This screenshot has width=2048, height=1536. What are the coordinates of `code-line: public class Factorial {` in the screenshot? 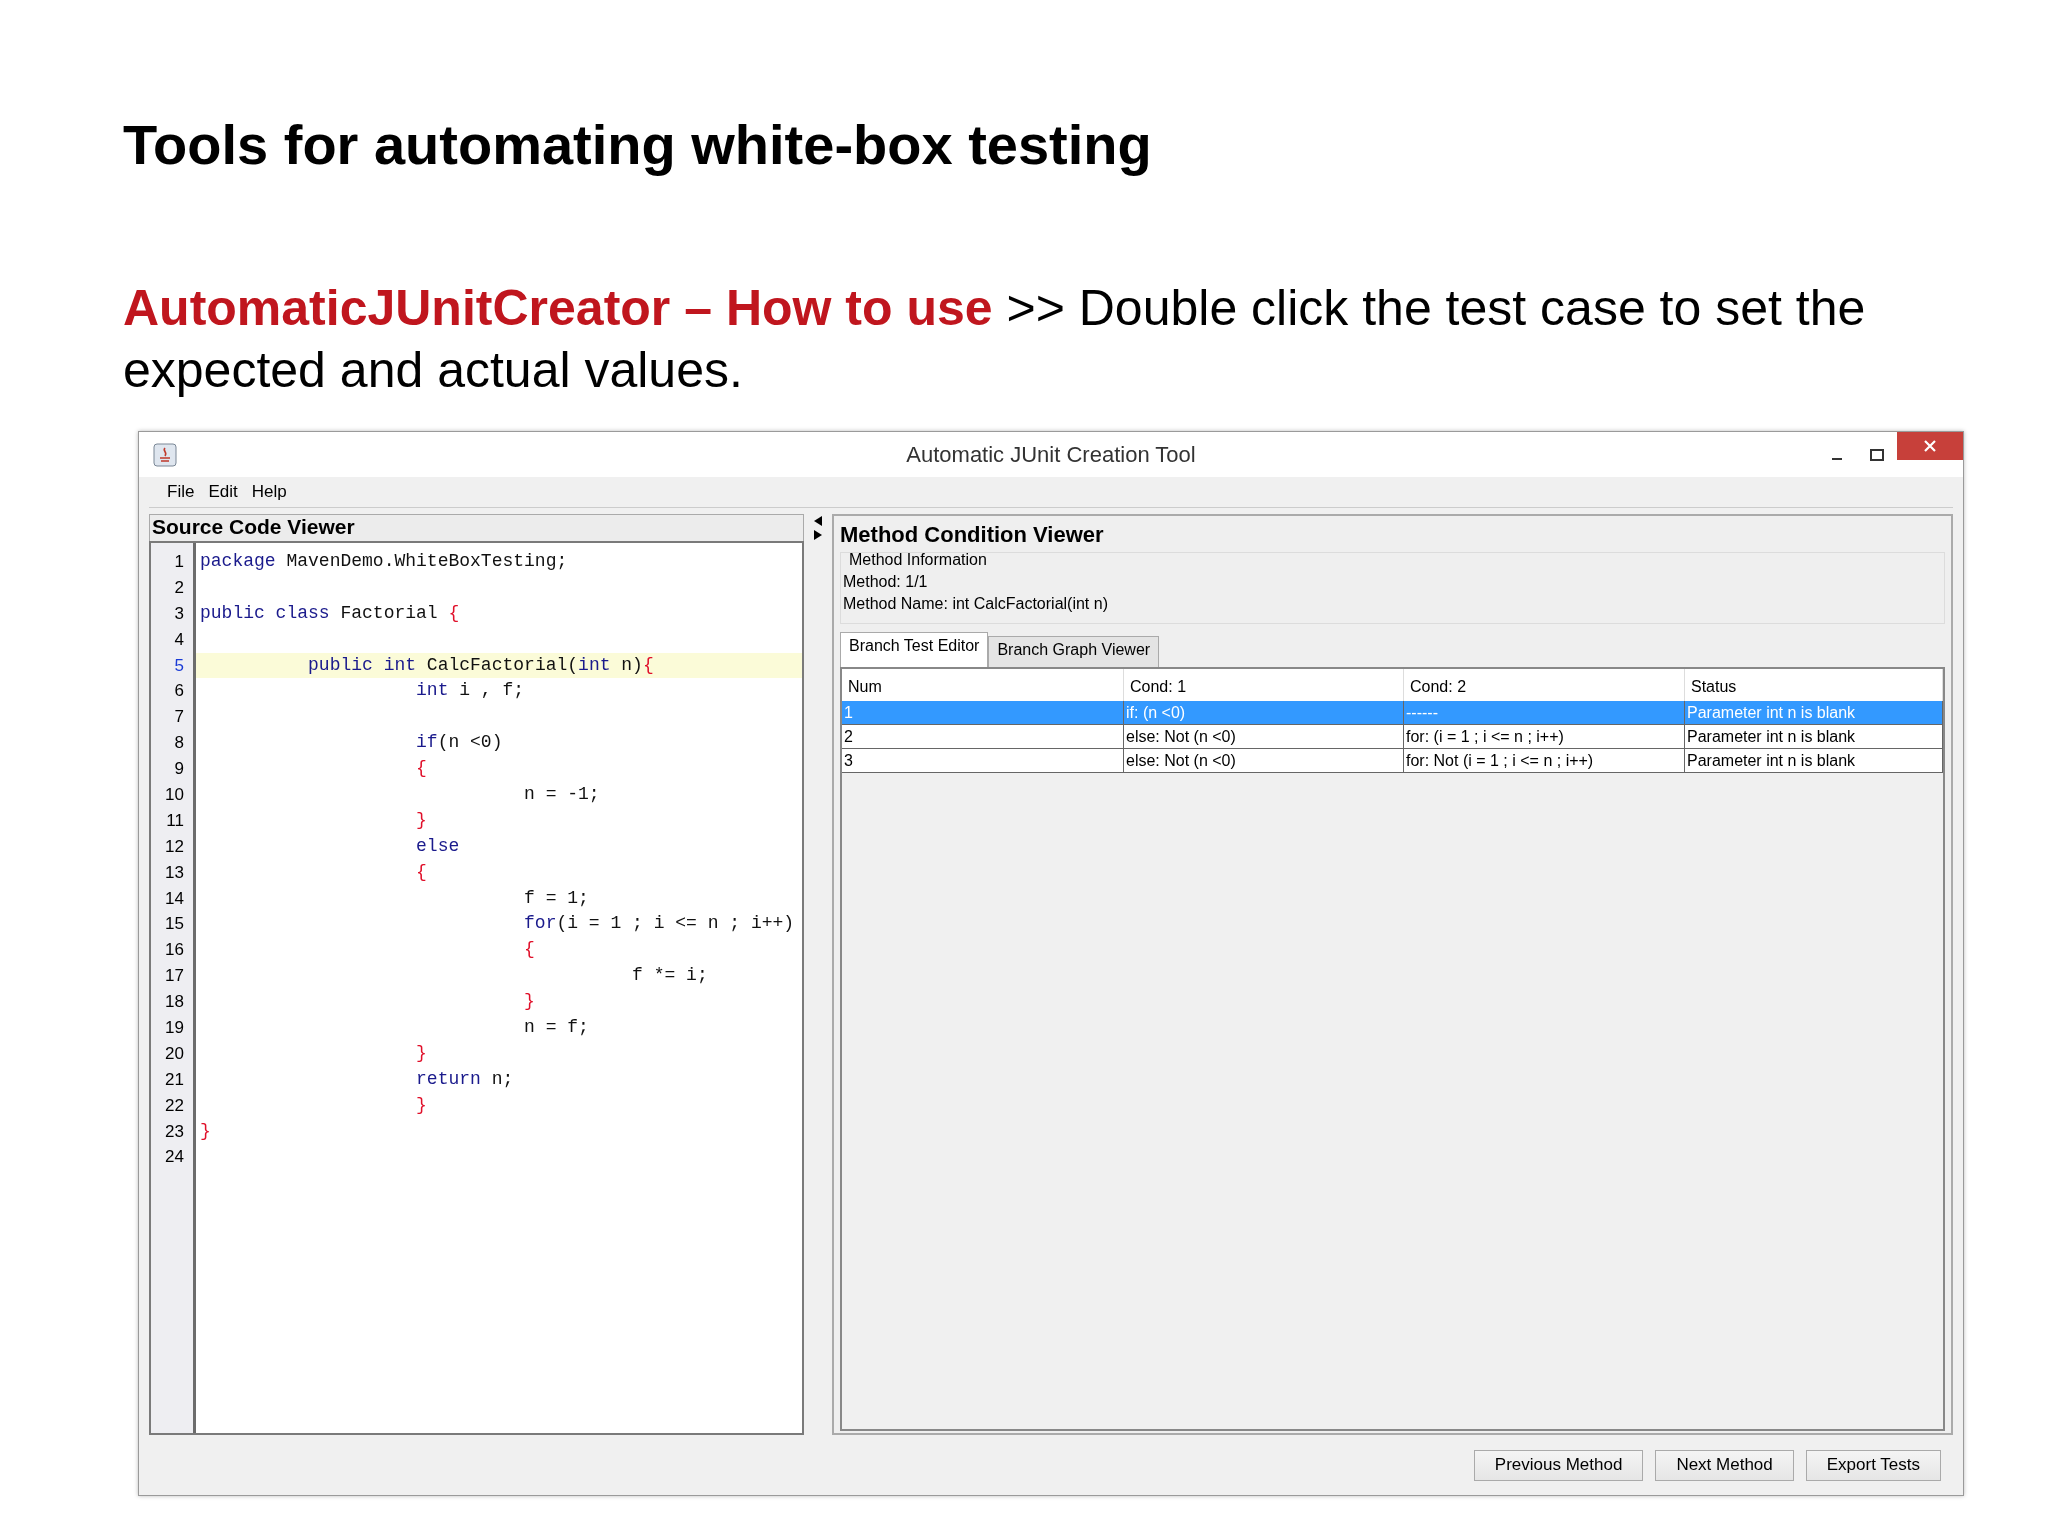 It's located at (330, 613).